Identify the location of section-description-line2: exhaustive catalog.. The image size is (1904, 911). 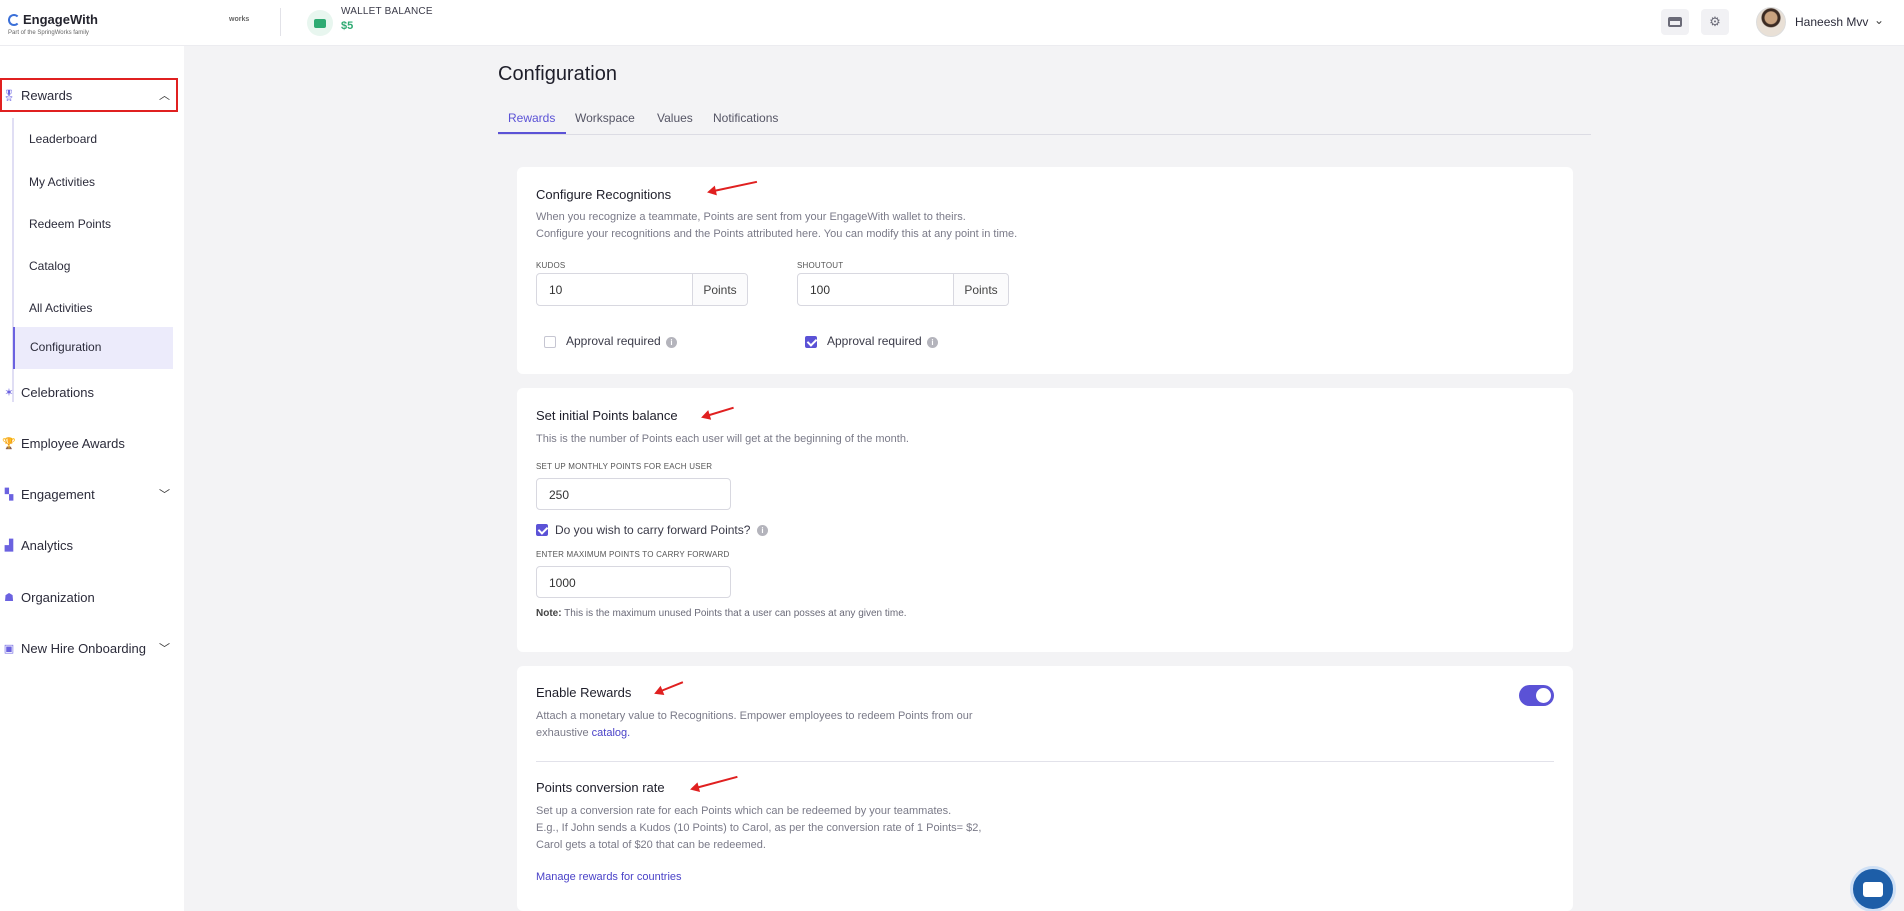
(583, 733).